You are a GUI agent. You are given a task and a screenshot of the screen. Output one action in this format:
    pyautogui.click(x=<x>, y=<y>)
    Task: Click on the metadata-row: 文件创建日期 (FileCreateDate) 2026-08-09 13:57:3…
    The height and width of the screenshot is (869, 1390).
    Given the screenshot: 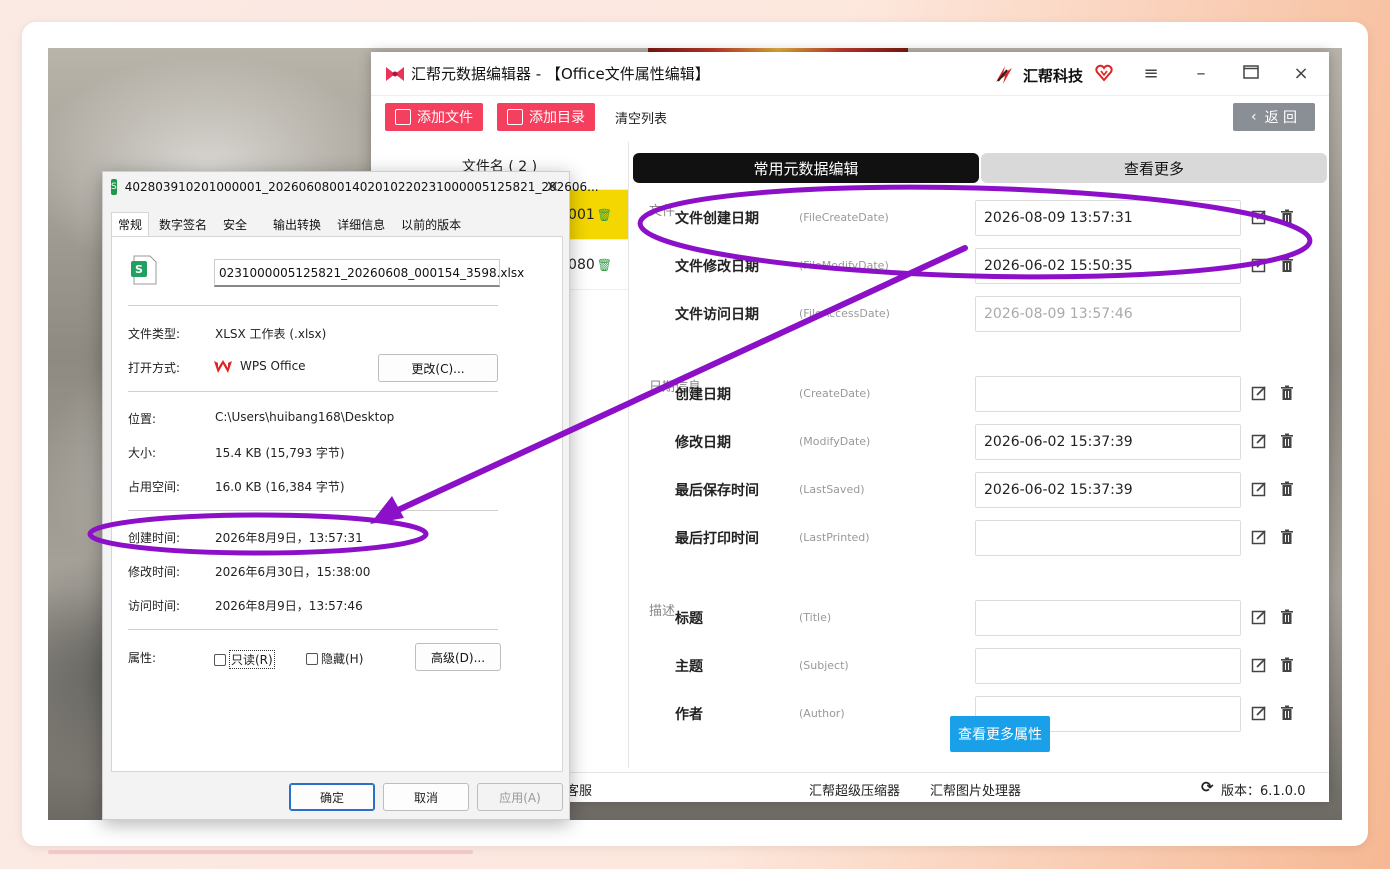 What is the action you would take?
    pyautogui.click(x=973, y=218)
    